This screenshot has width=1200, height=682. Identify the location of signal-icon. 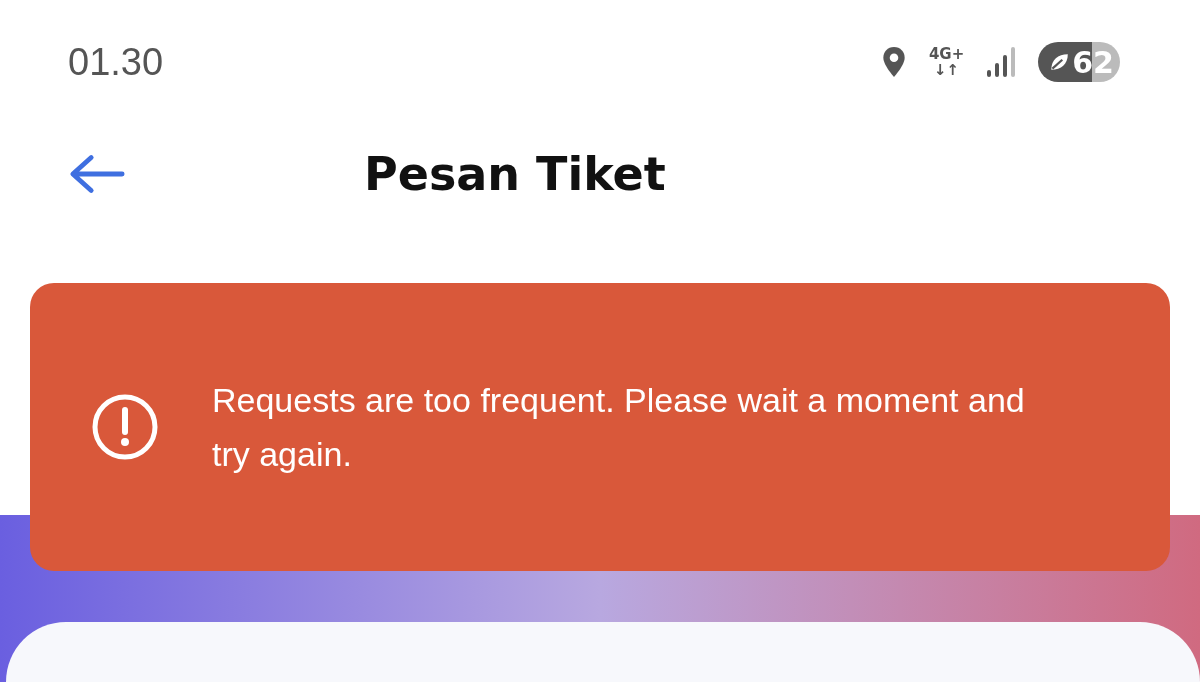
(1001, 62).